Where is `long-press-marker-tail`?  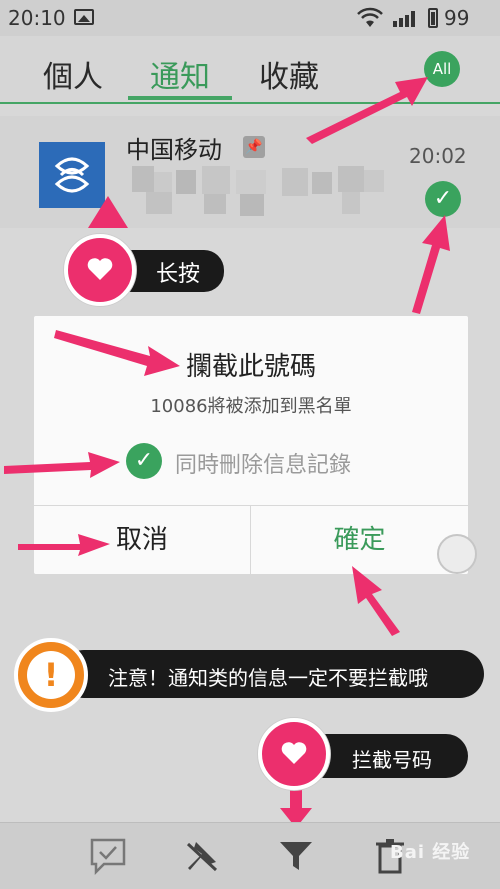 long-press-marker-tail is located at coordinates (108, 212).